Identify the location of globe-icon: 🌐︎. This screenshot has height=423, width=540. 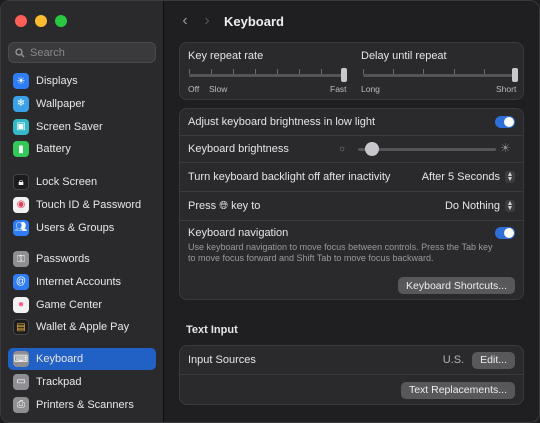
(223, 205).